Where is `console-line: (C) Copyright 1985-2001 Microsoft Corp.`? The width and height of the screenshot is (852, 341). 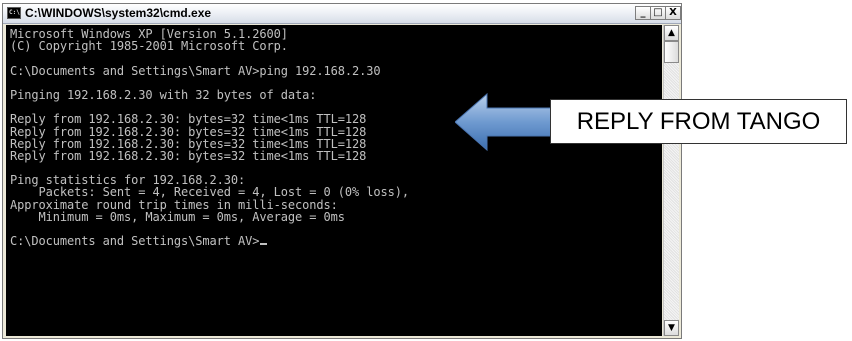
console-line: (C) Copyright 1985-2001 Microsoft Corp. is located at coordinates (149, 46).